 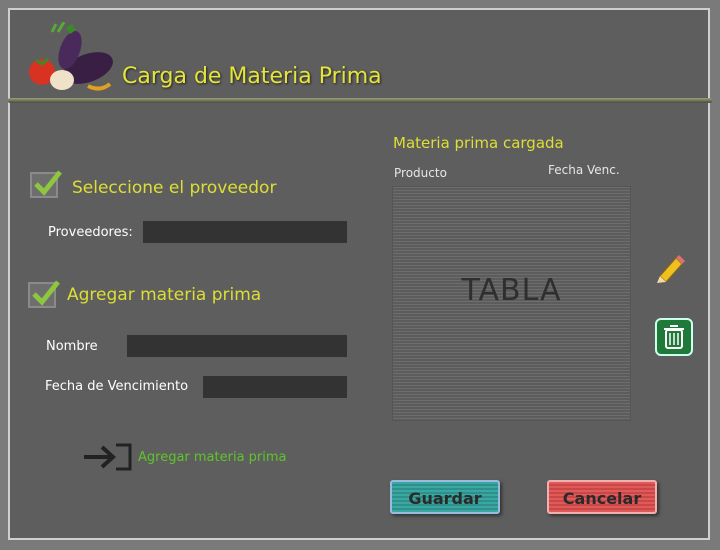 I want to click on materia-table: TABLA, so click(x=511, y=303).